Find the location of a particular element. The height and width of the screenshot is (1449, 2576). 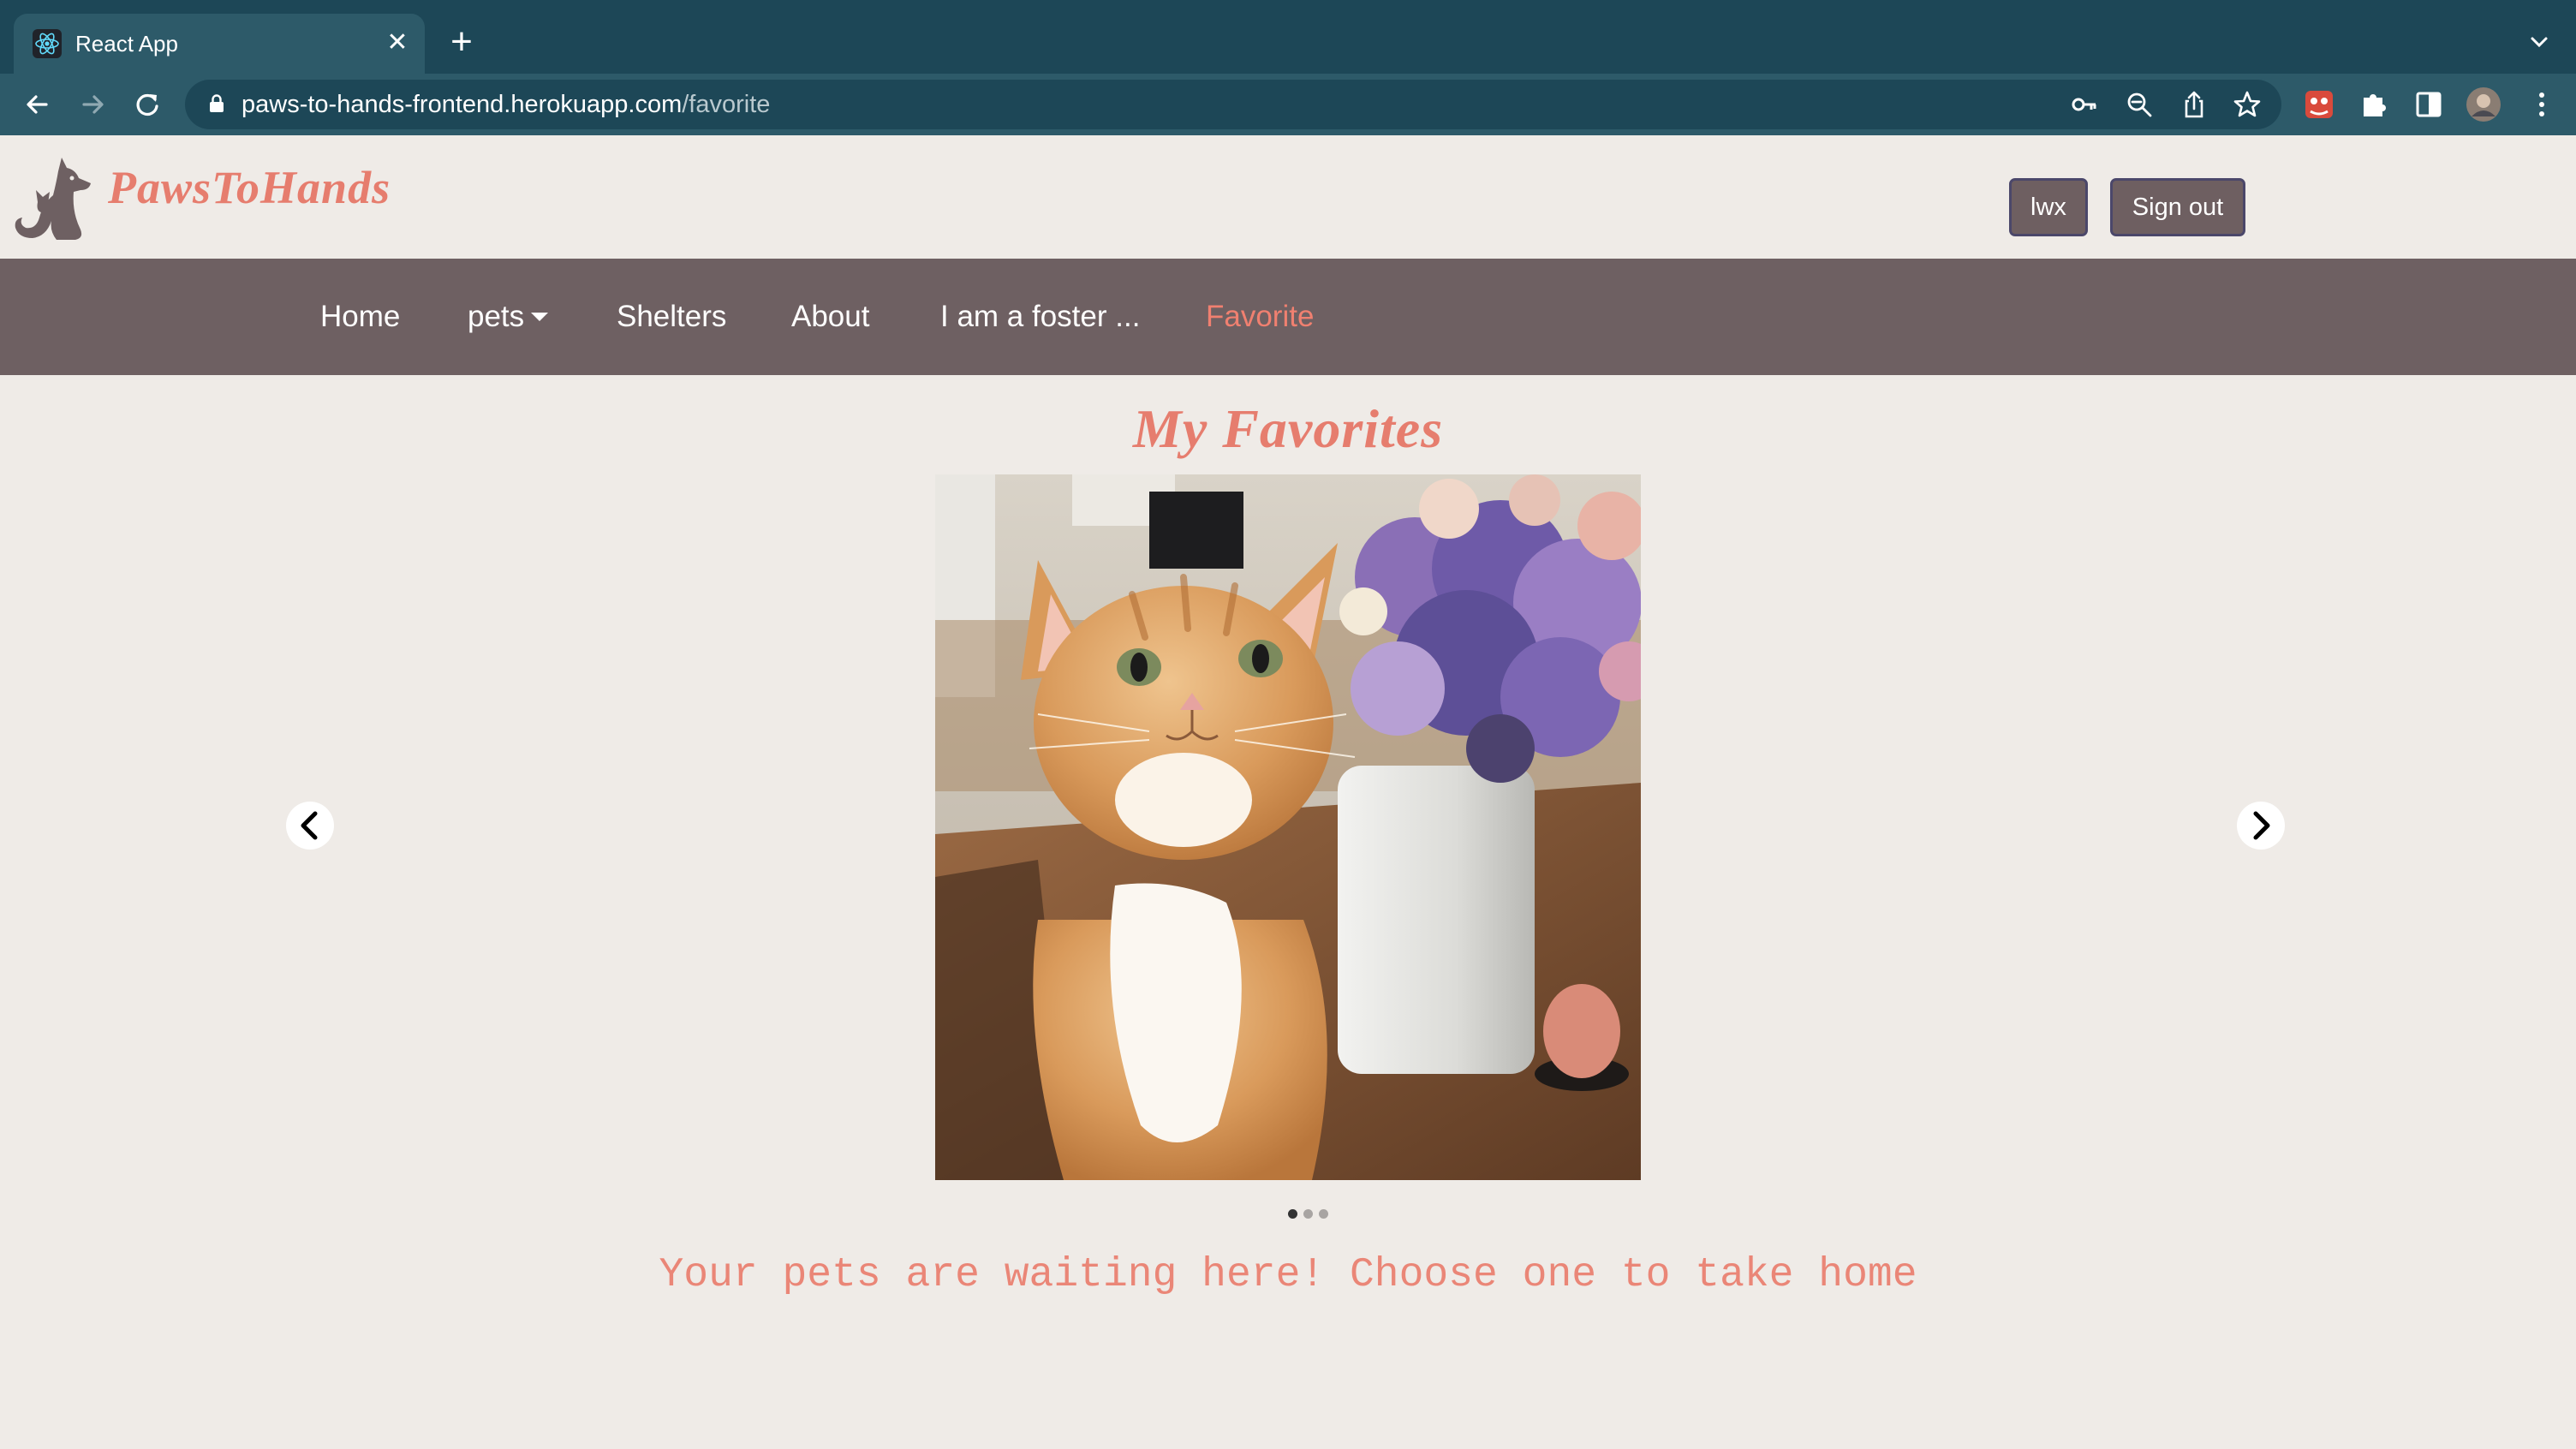

tab-title: React App is located at coordinates (127, 44).